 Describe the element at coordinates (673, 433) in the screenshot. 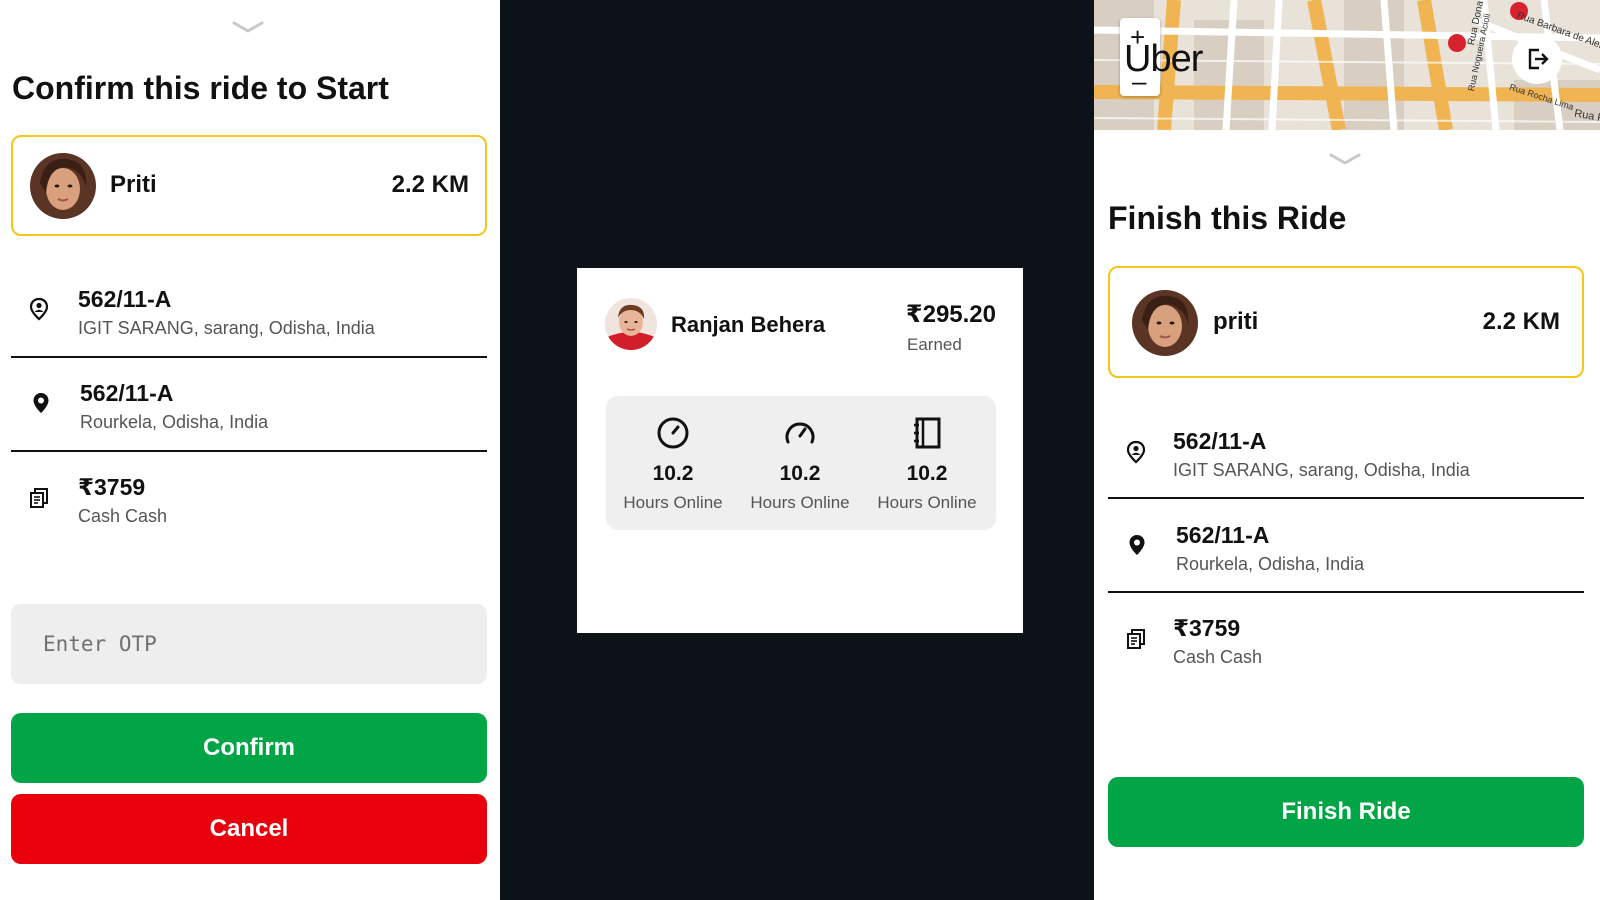

I see `clock-icon` at that location.